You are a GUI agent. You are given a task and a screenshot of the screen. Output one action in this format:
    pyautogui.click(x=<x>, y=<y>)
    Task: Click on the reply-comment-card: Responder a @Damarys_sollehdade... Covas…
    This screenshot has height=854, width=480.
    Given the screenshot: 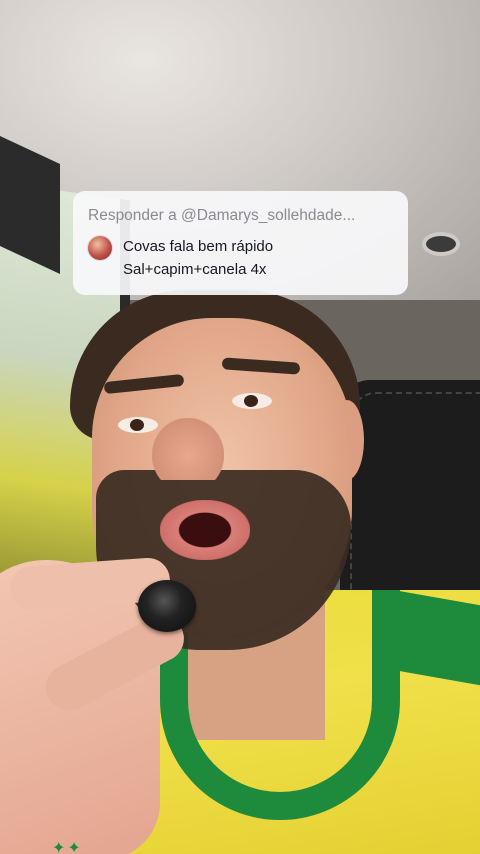 What is the action you would take?
    pyautogui.click(x=240, y=243)
    